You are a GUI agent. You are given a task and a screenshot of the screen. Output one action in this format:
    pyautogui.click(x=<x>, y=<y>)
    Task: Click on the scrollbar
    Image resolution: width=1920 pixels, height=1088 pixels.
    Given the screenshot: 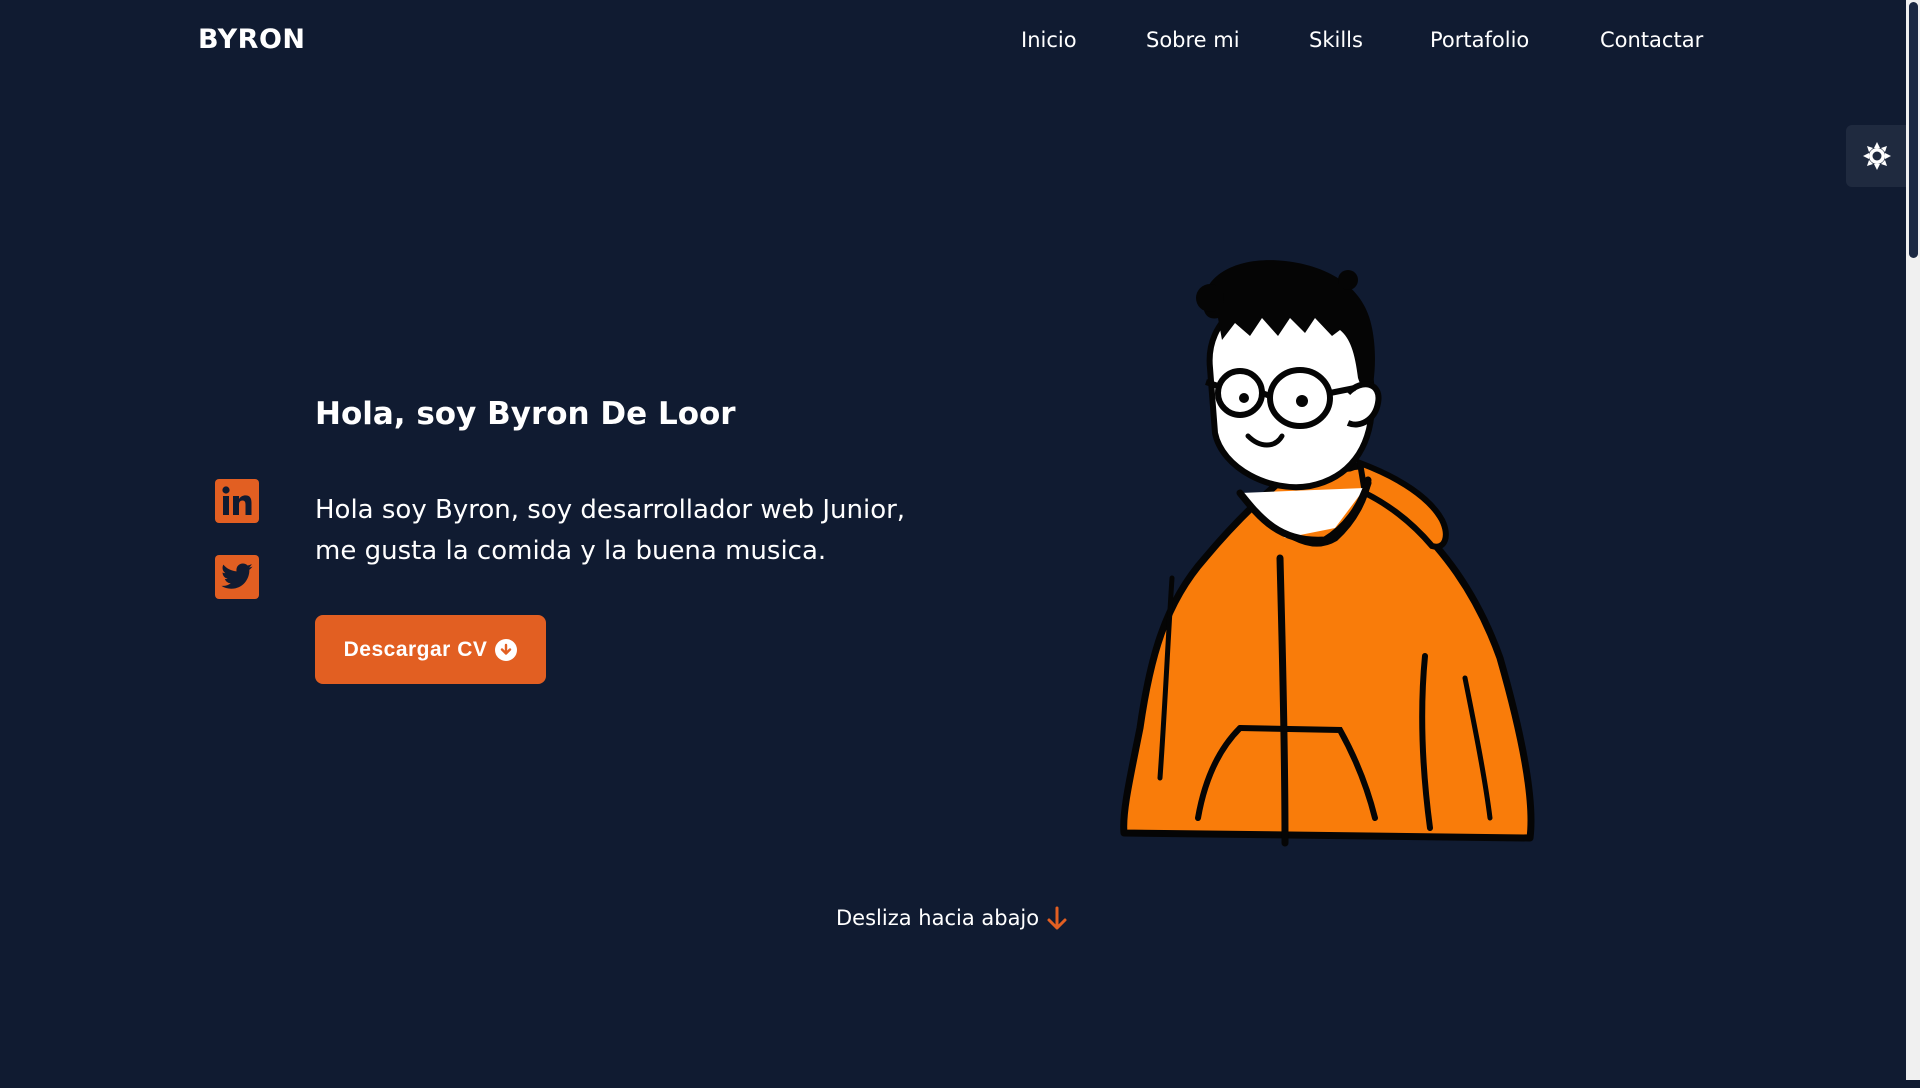 What is the action you would take?
    pyautogui.click(x=1913, y=540)
    